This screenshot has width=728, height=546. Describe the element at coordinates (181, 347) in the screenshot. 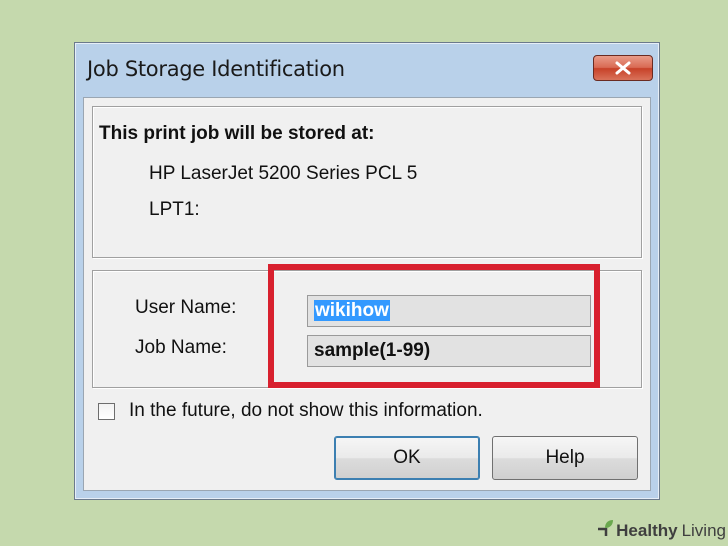

I see `job-name-label: Job Name:` at that location.